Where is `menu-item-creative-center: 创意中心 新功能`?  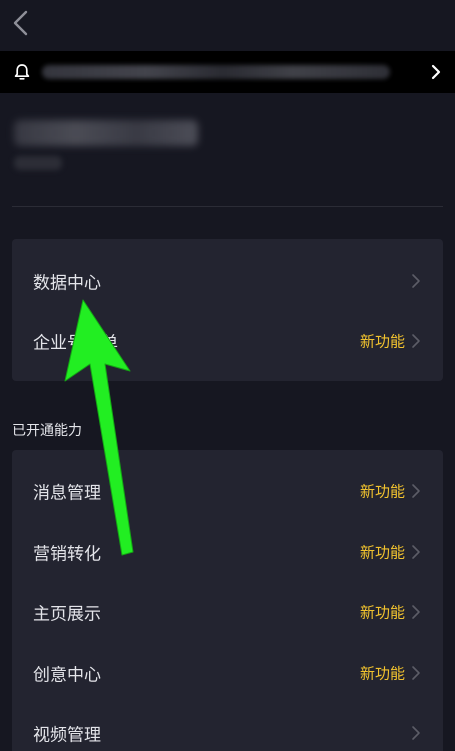 menu-item-creative-center: 创意中心 新功能 is located at coordinates (227, 673).